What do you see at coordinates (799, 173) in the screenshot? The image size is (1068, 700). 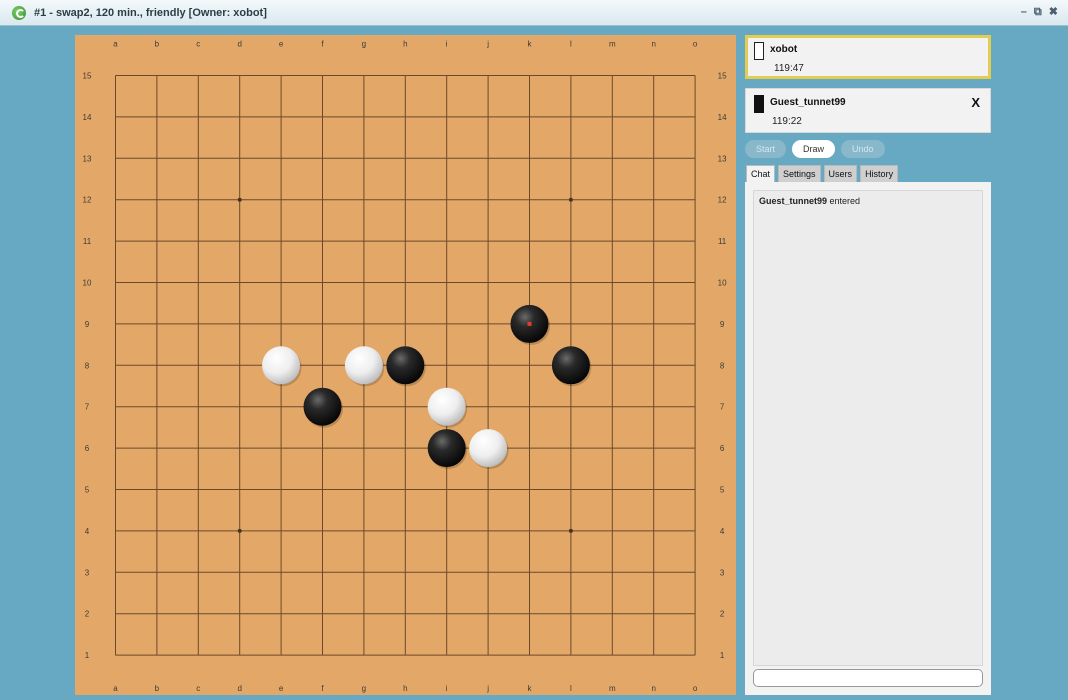 I see `tab-settings: Settings` at bounding box center [799, 173].